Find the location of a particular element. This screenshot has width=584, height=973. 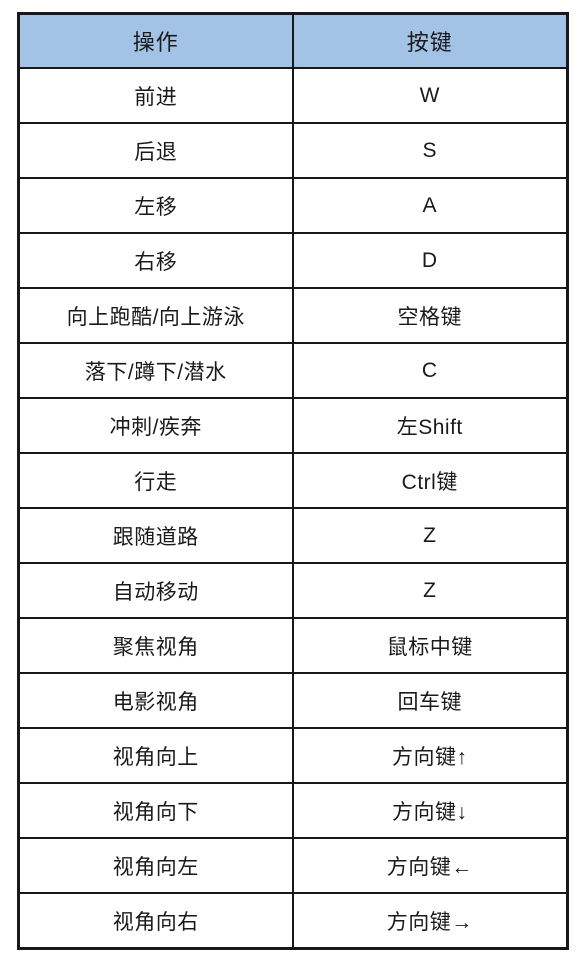

action-cell: 左移 is located at coordinates (155, 205).